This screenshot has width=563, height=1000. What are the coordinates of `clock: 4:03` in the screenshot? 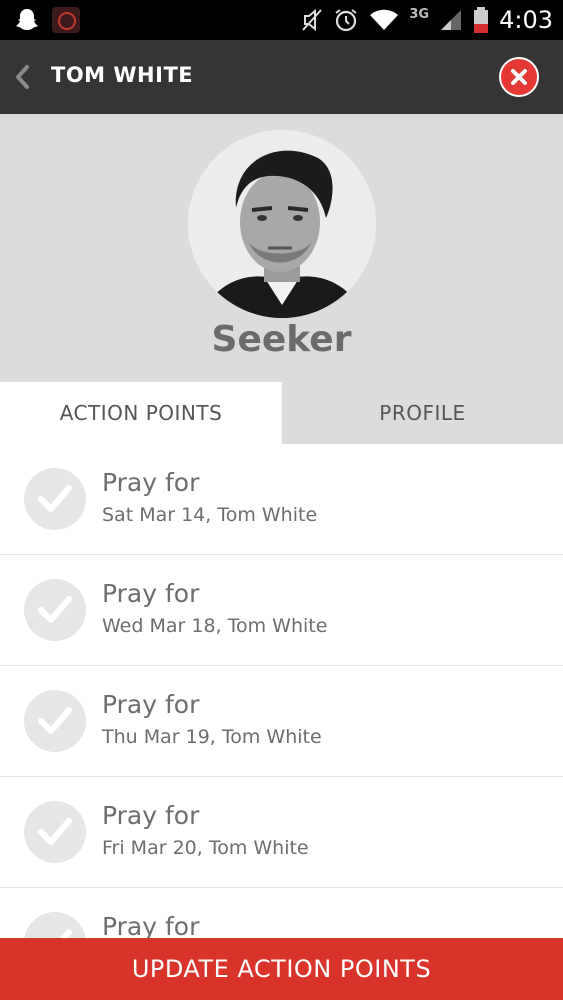 It's located at (526, 20).